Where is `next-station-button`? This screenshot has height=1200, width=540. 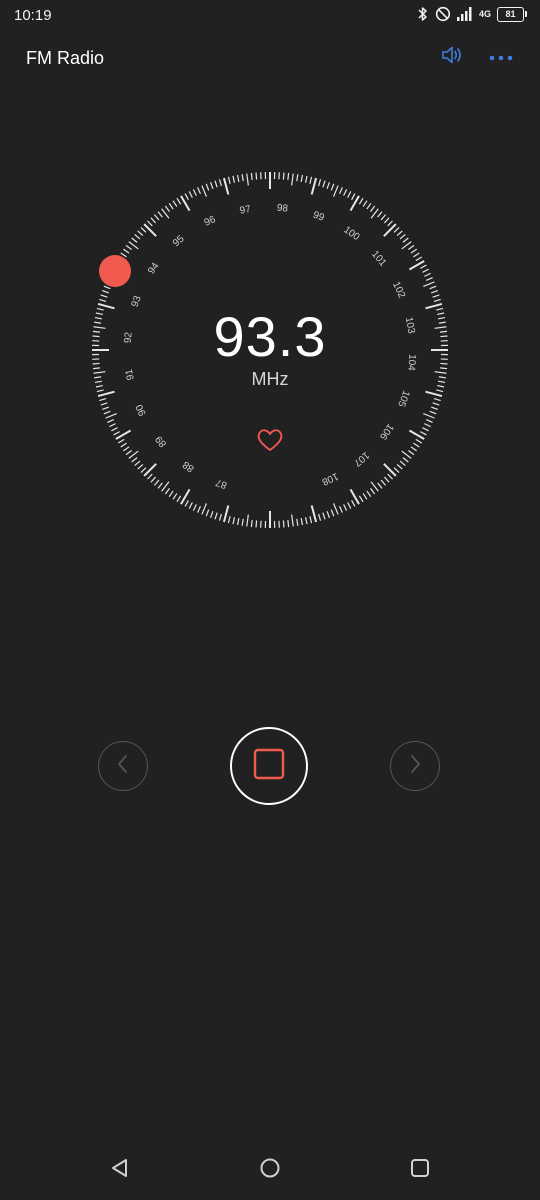
next-station-button is located at coordinates (415, 766).